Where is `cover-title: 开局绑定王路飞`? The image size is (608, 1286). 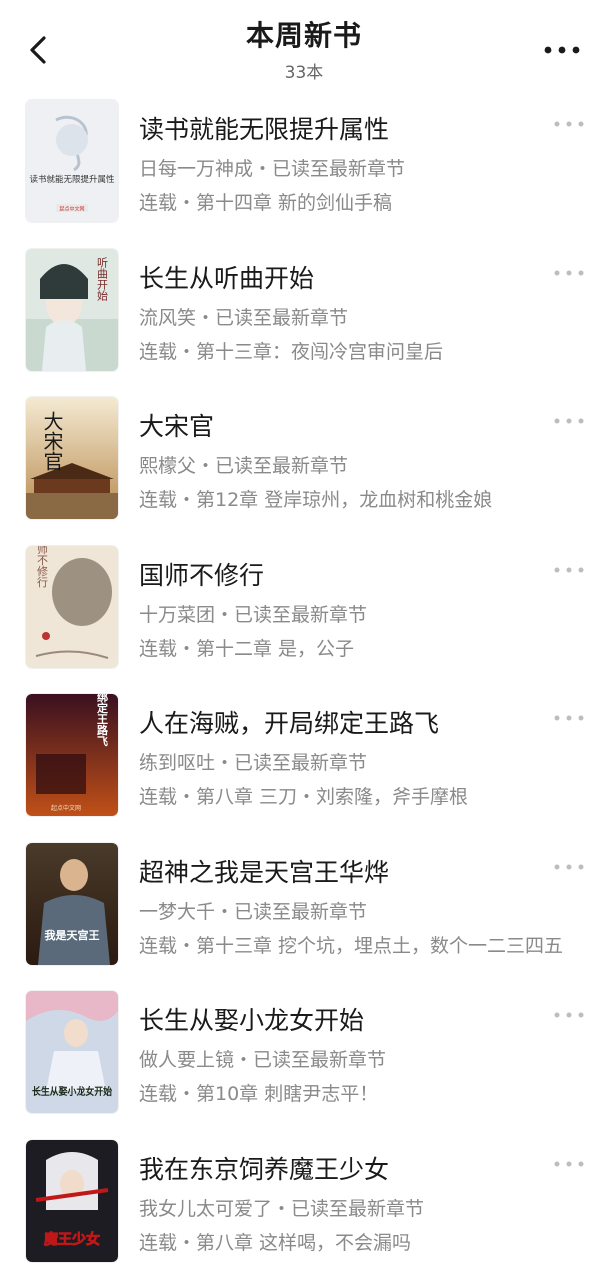 cover-title: 开局绑定王路飞 is located at coordinates (103, 720).